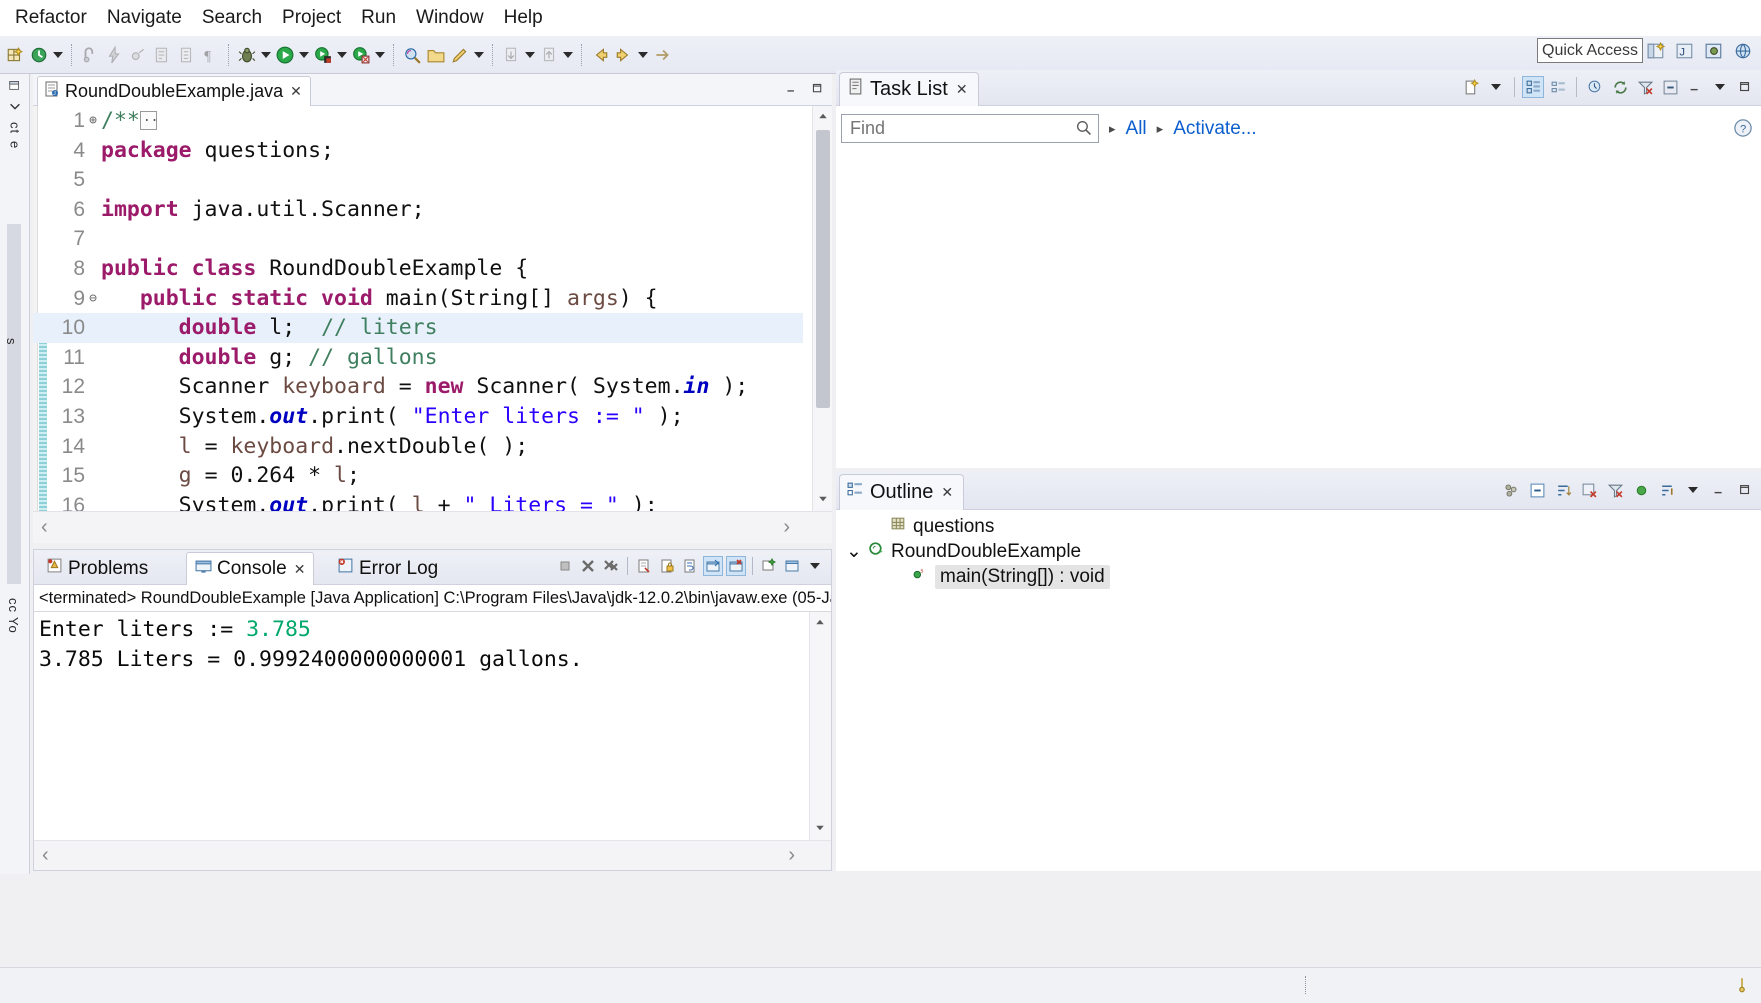 This screenshot has height=1003, width=1761. What do you see at coordinates (823, 269) in the screenshot?
I see `editor-scroll-thumb` at bounding box center [823, 269].